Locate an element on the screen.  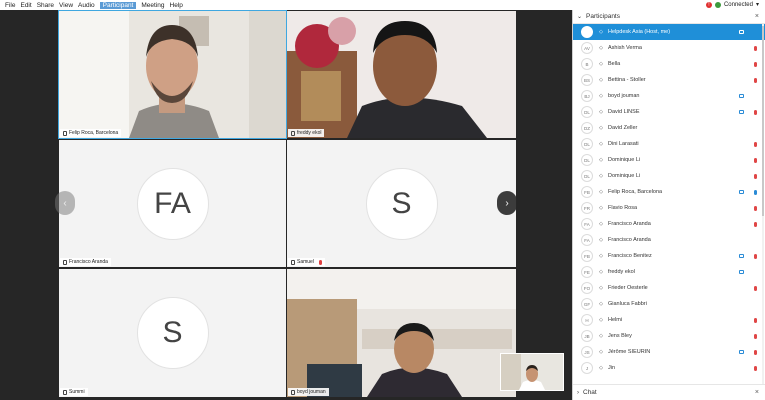
participant-name: boyd jouman is located at coordinates (624, 96).